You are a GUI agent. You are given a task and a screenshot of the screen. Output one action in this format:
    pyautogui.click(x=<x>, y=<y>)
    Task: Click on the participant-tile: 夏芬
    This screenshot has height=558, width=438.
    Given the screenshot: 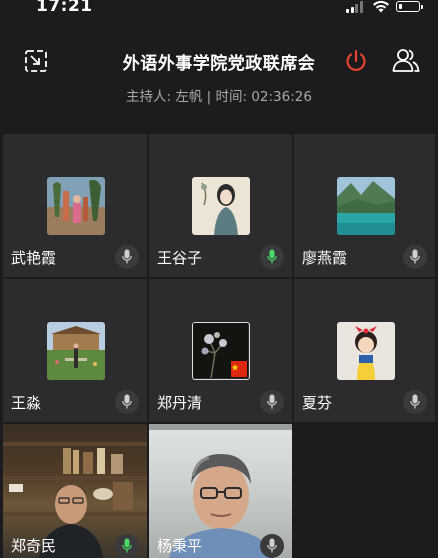 What is the action you would take?
    pyautogui.click(x=364, y=350)
    